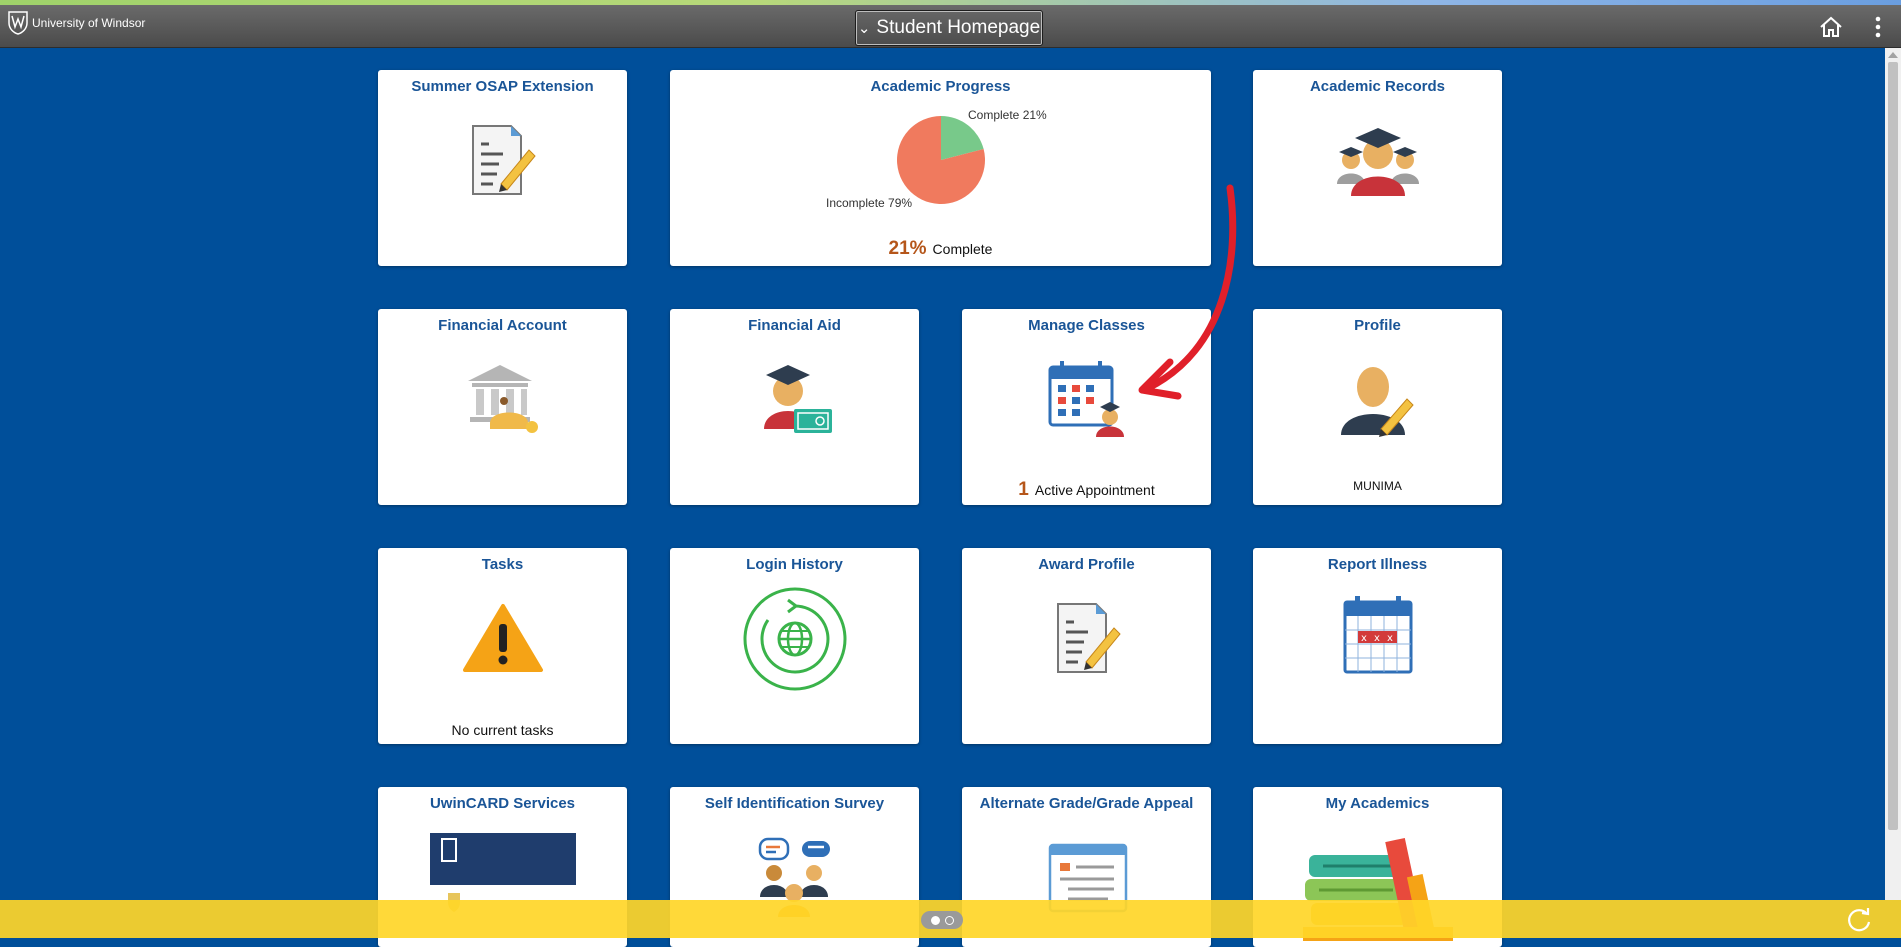 This screenshot has width=1901, height=947. I want to click on profile-username: MUNIMA, so click(1377, 486).